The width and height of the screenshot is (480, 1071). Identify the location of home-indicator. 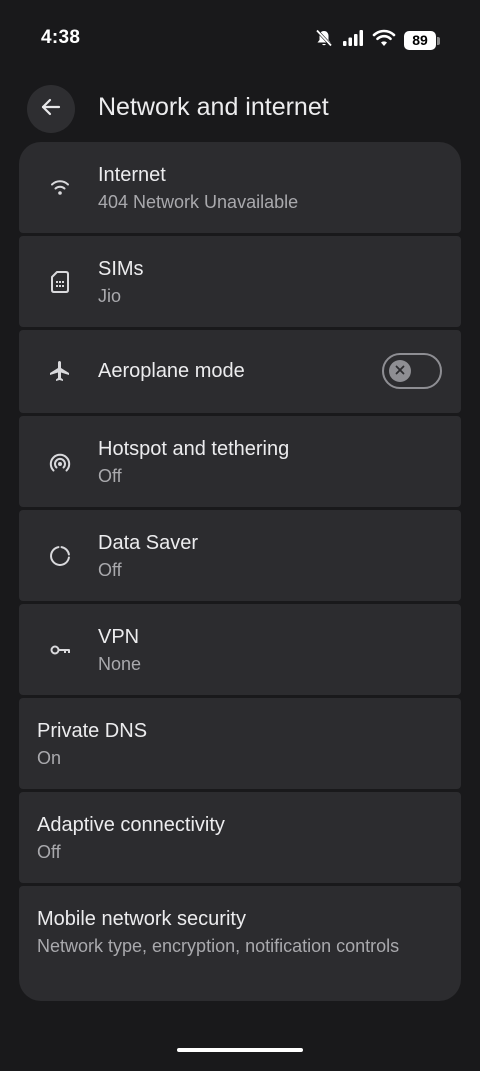
(240, 1050).